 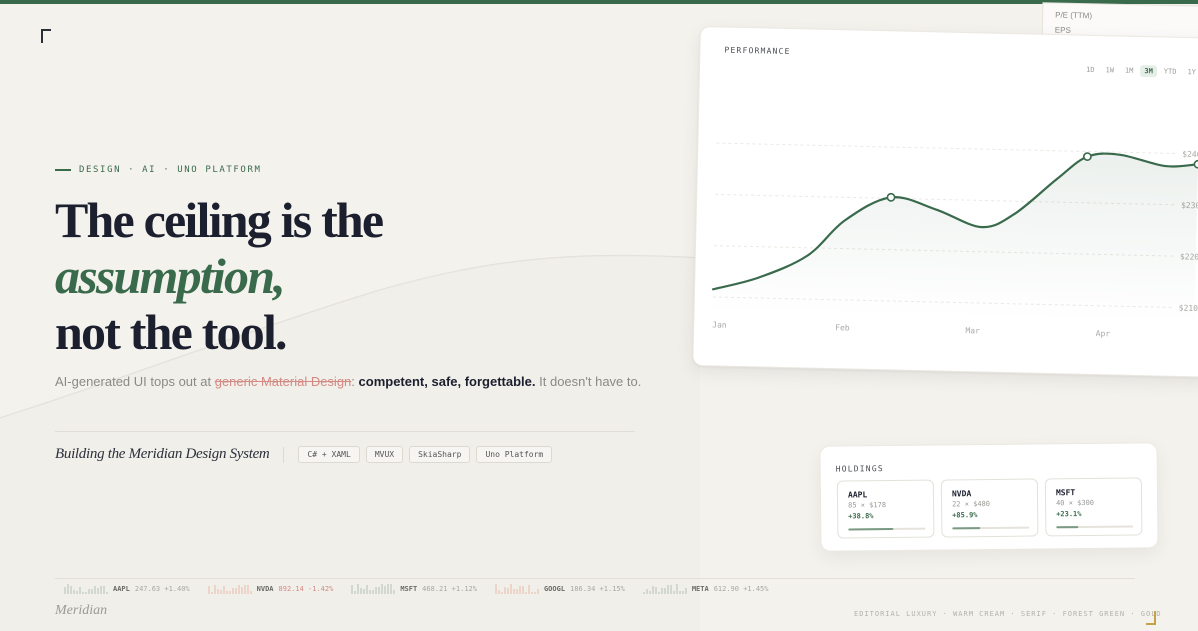 I want to click on tech-tags: C# + XAML MVUX SkiaSharp Uno Platform, so click(x=425, y=454).